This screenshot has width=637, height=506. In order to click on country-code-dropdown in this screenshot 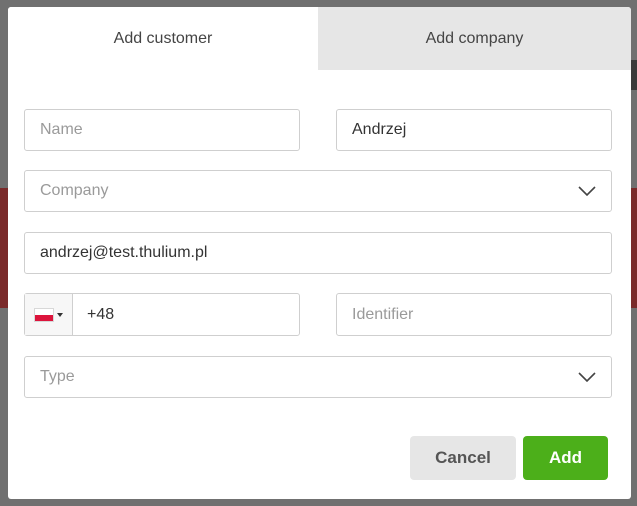, I will do `click(49, 314)`.